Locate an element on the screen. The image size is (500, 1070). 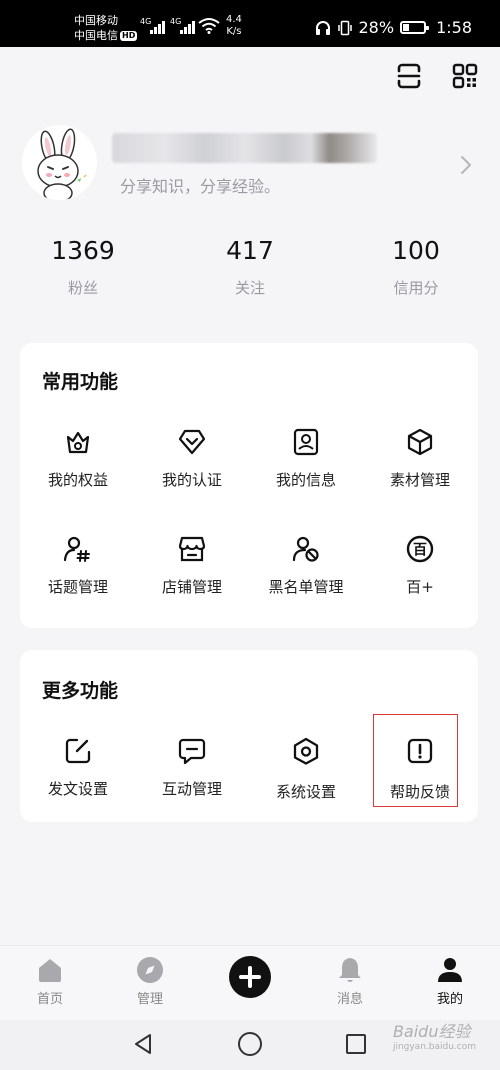
nav-home: 首页 is located at coordinates (50, 981).